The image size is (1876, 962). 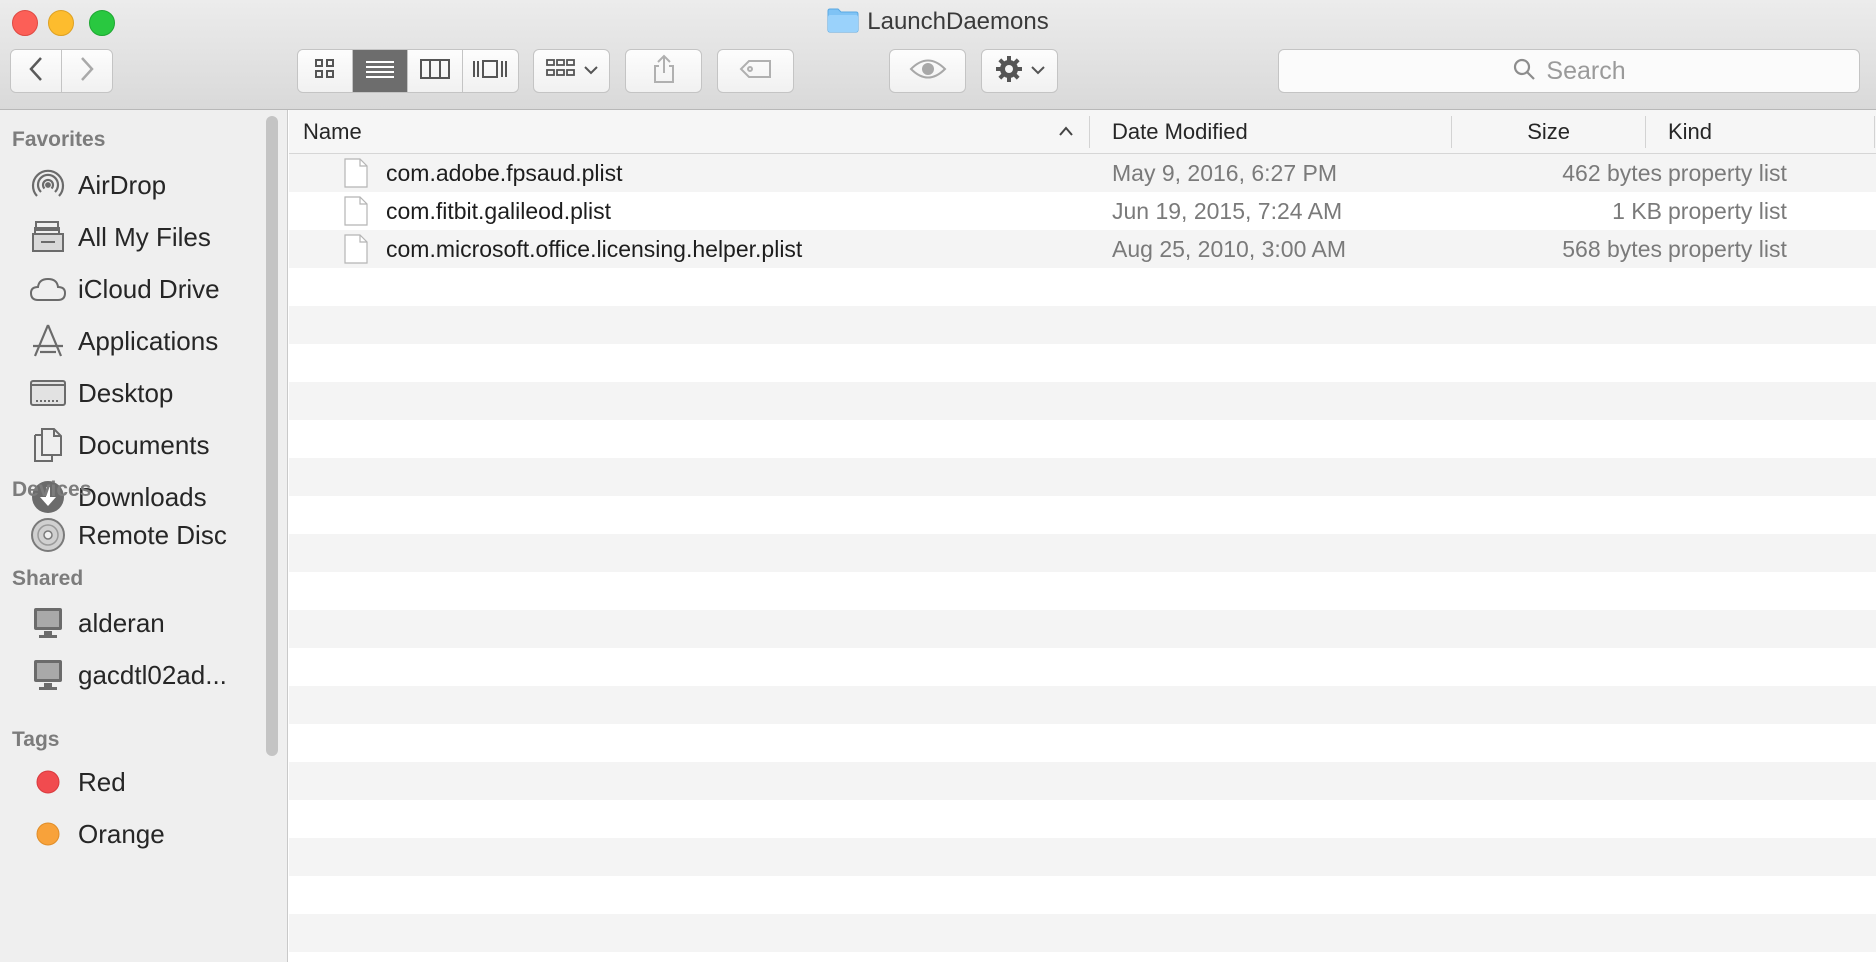 What do you see at coordinates (144, 444) in the screenshot?
I see `sidebar-item-label: Documents` at bounding box center [144, 444].